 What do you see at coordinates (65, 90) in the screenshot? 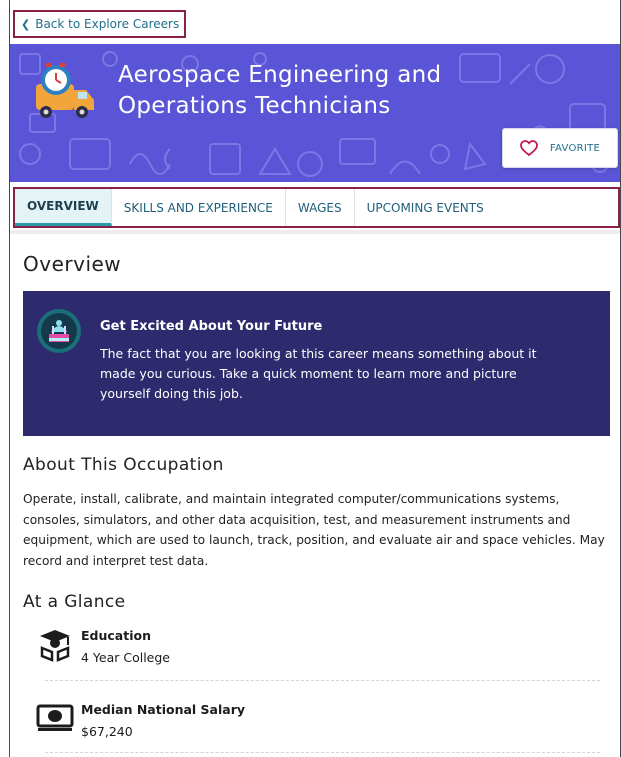
I see `delivery-truck-clock-icon` at bounding box center [65, 90].